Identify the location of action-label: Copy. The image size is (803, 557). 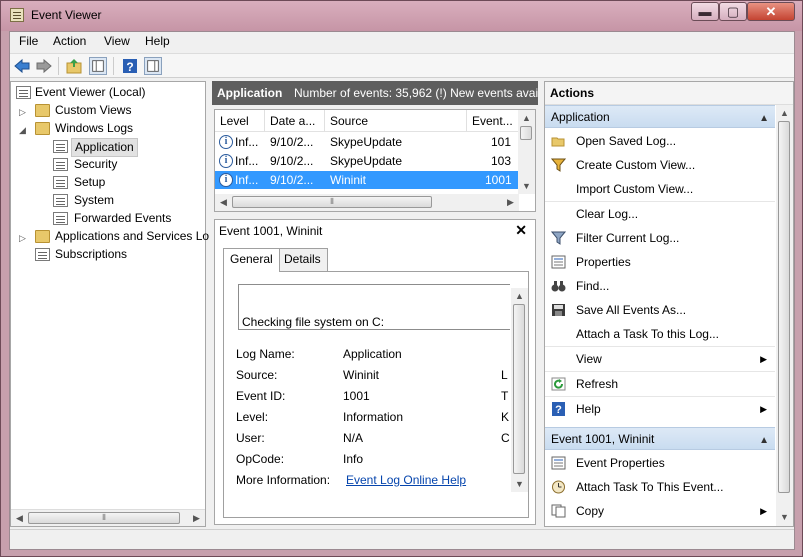
(590, 511).